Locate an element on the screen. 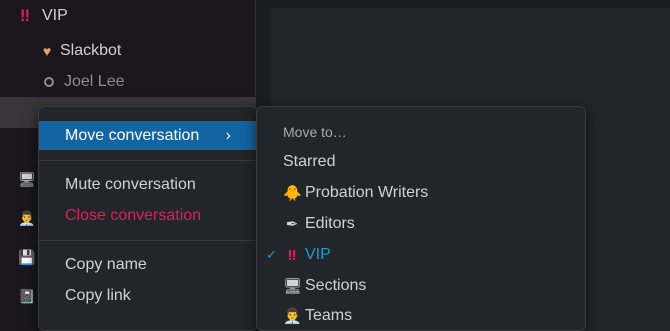 The image size is (670, 331). move-conversation-label: Move conversation is located at coordinates (132, 135).